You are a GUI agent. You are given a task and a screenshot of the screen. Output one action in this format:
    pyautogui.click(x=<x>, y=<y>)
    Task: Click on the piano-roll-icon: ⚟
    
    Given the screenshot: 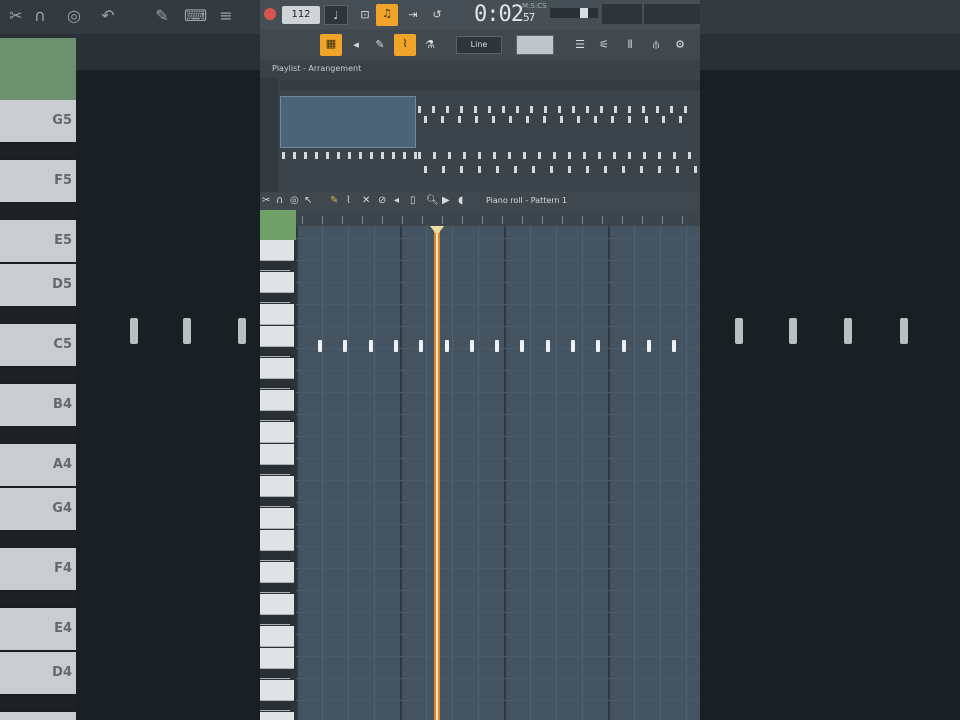 What is the action you would take?
    pyautogui.click(x=604, y=45)
    